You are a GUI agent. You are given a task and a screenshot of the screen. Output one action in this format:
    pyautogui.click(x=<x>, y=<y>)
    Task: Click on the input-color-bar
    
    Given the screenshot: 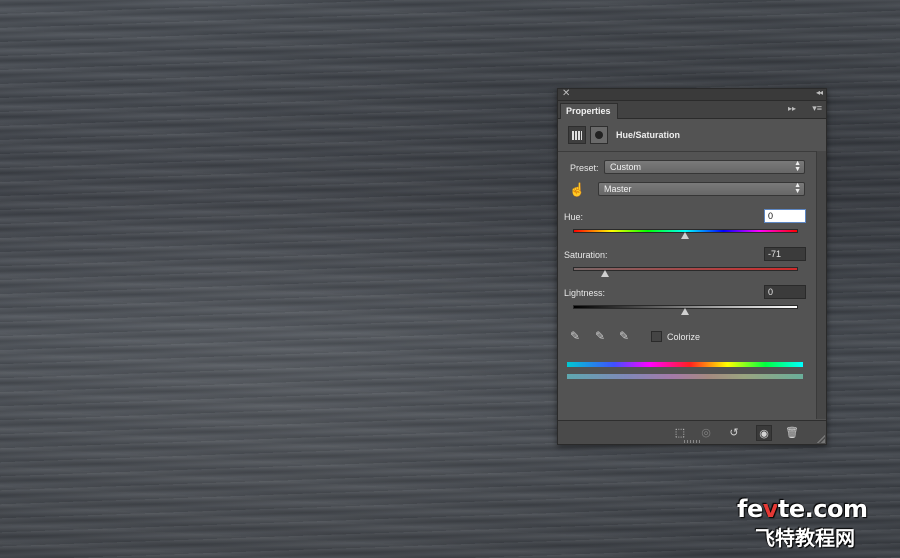 What is the action you would take?
    pyautogui.click(x=685, y=364)
    